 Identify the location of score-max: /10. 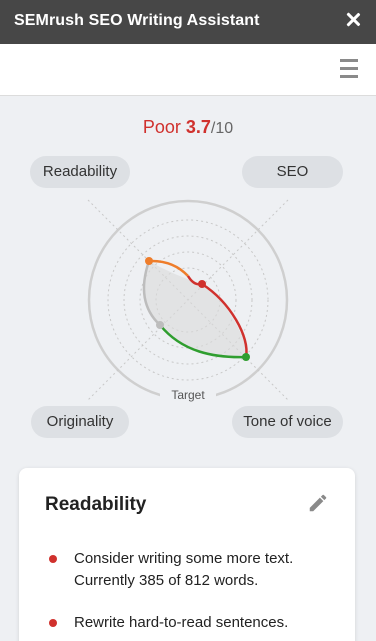
(222, 128).